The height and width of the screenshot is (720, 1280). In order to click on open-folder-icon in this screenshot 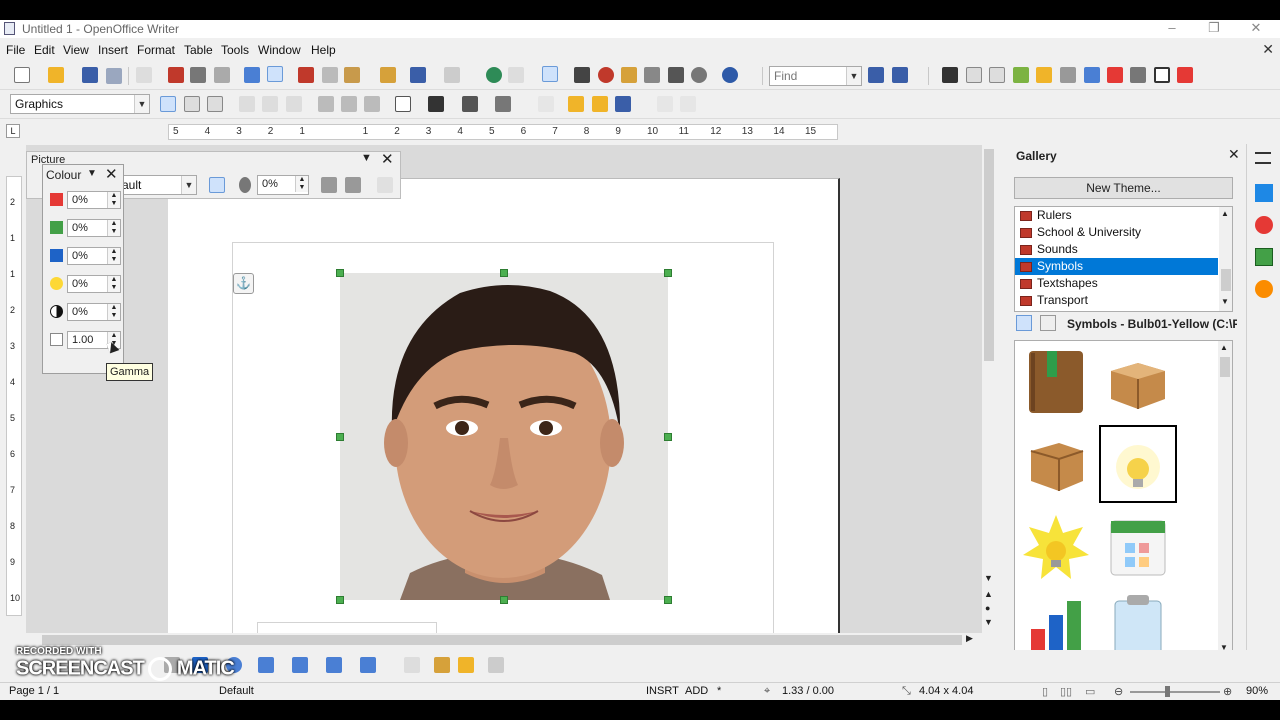, I will do `click(56, 75)`.